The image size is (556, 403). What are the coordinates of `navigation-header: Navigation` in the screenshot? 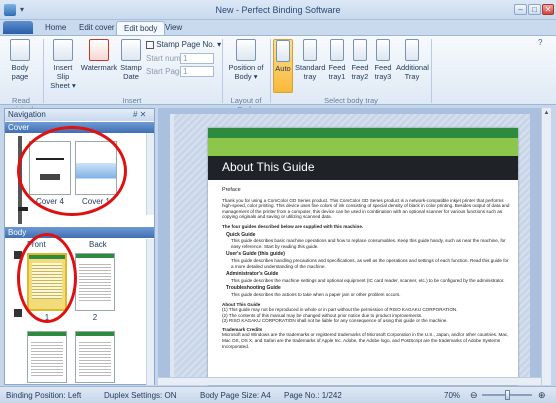 It's located at (79, 115).